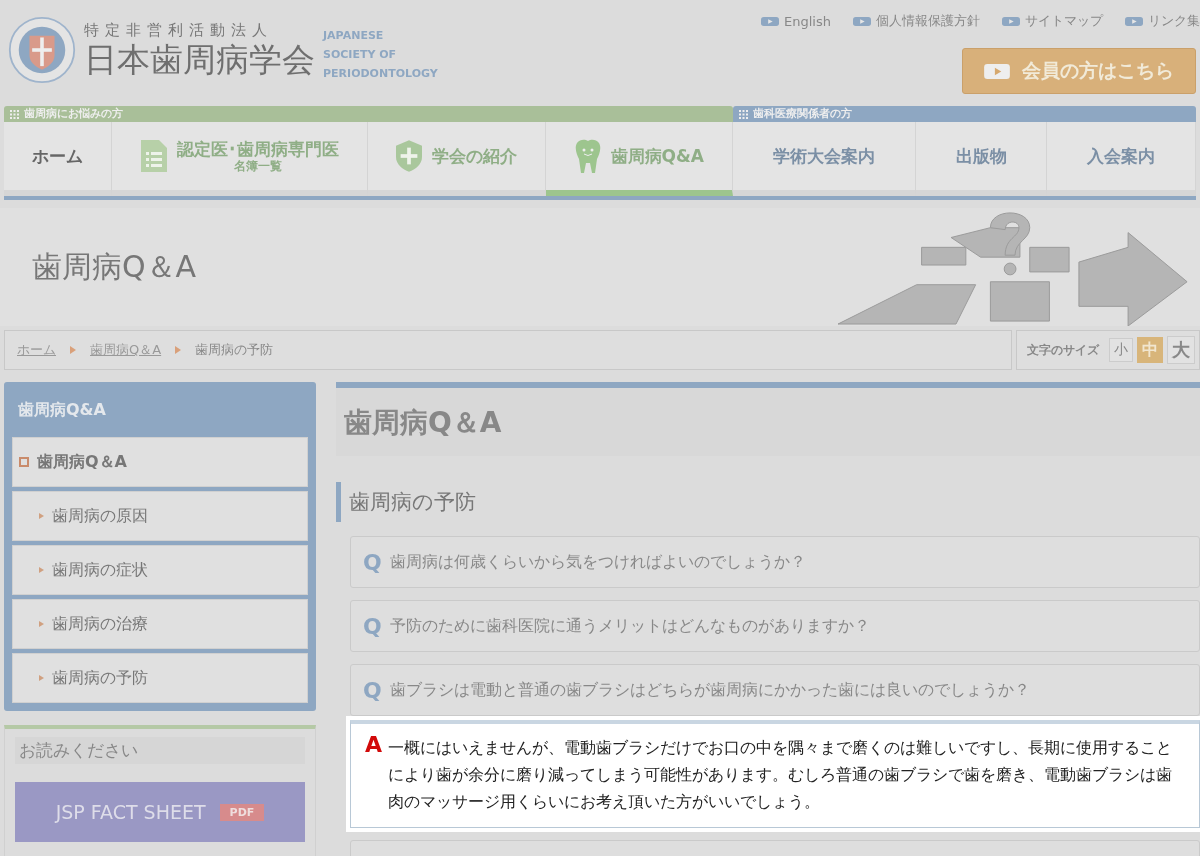 This screenshot has height=856, width=1200. Describe the element at coordinates (1079, 71) in the screenshot. I see `member-login-button: 会員の方はこちら` at that location.